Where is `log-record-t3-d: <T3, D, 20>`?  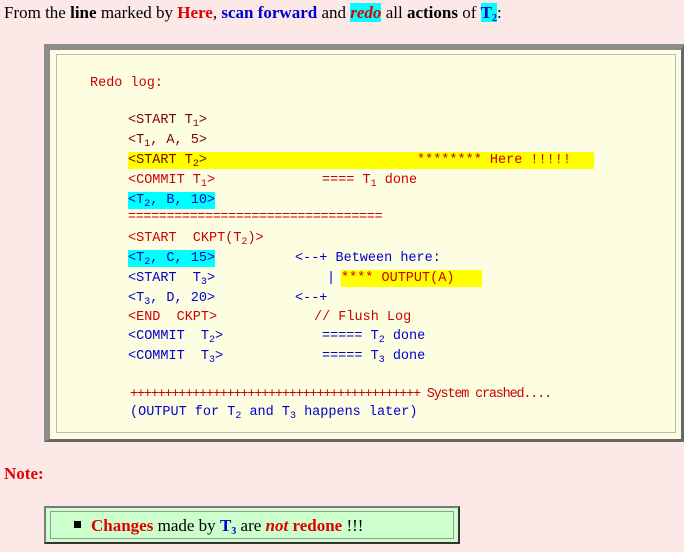
log-record-t3-d: <T3, D, 20> is located at coordinates (172, 299).